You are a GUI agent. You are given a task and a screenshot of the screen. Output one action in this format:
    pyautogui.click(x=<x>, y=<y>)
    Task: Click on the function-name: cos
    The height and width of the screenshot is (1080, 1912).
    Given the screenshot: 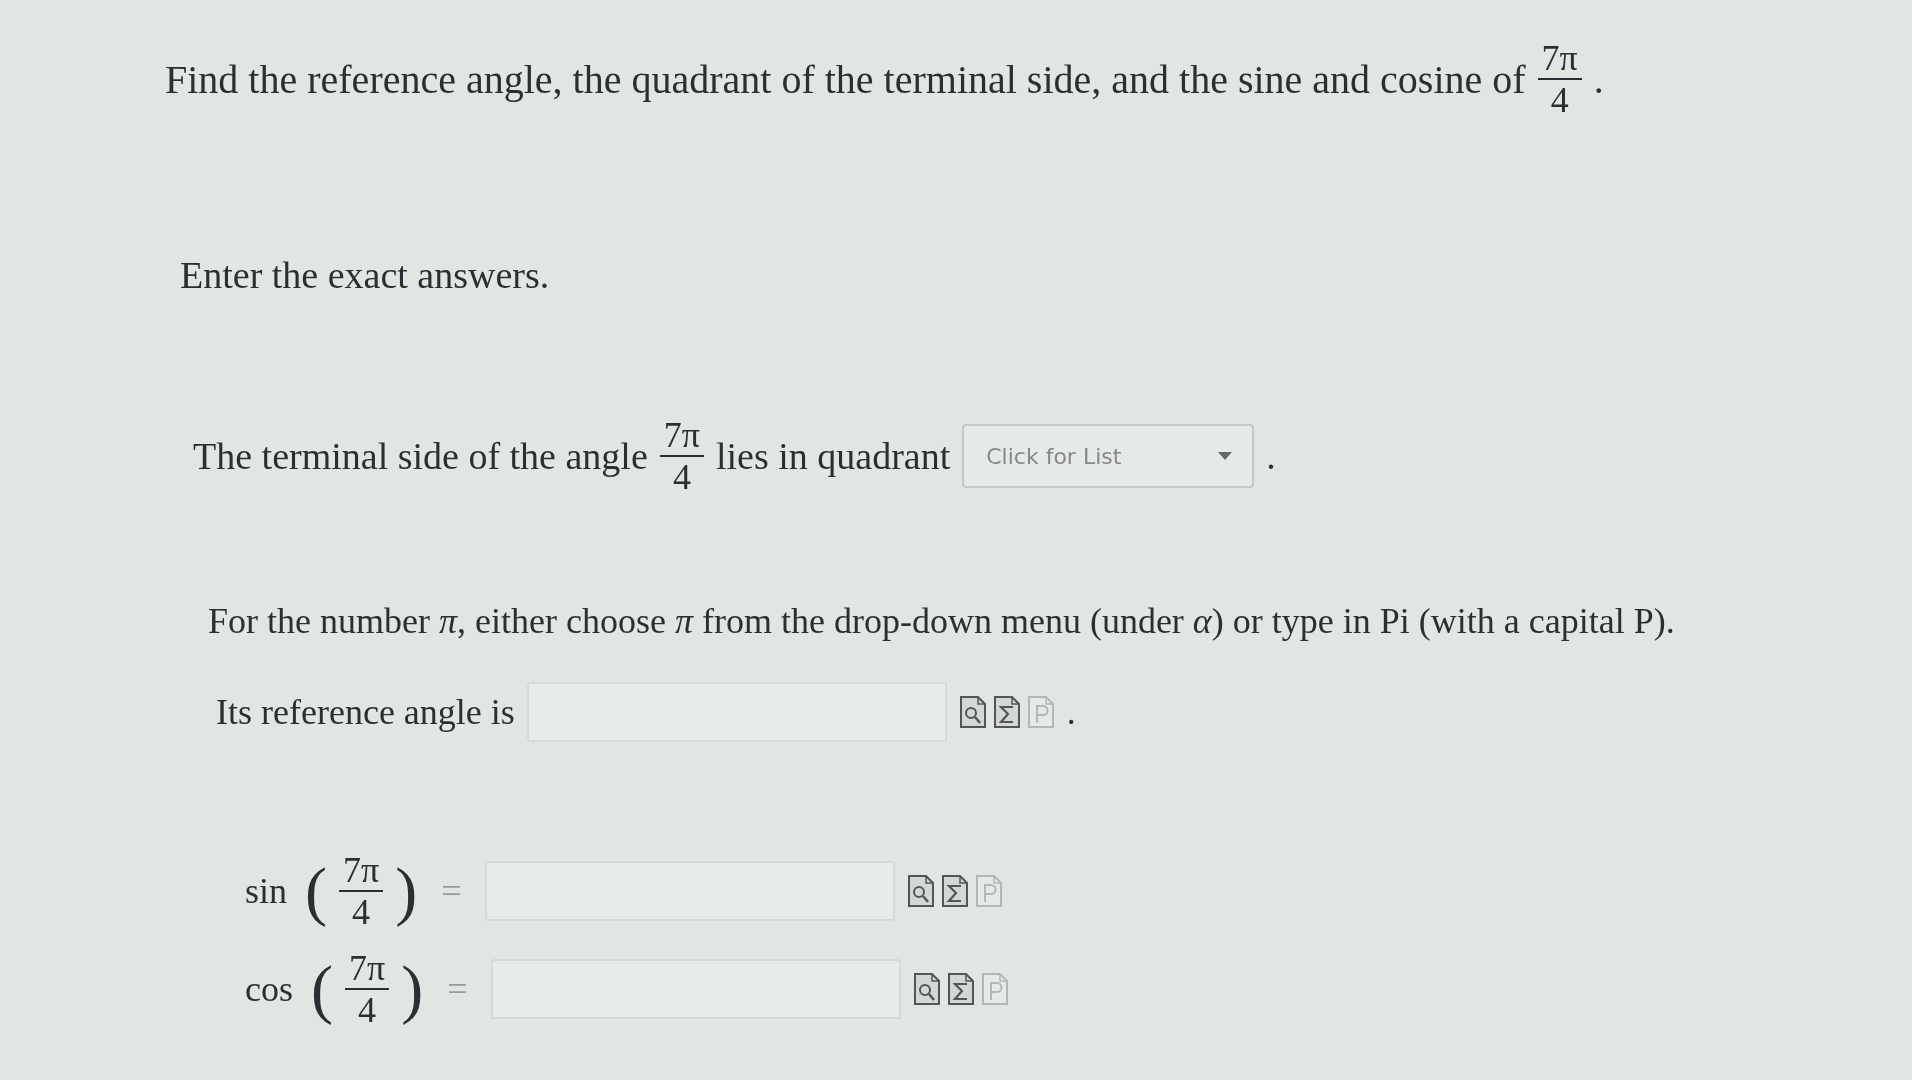 What is the action you would take?
    pyautogui.click(x=269, y=989)
    